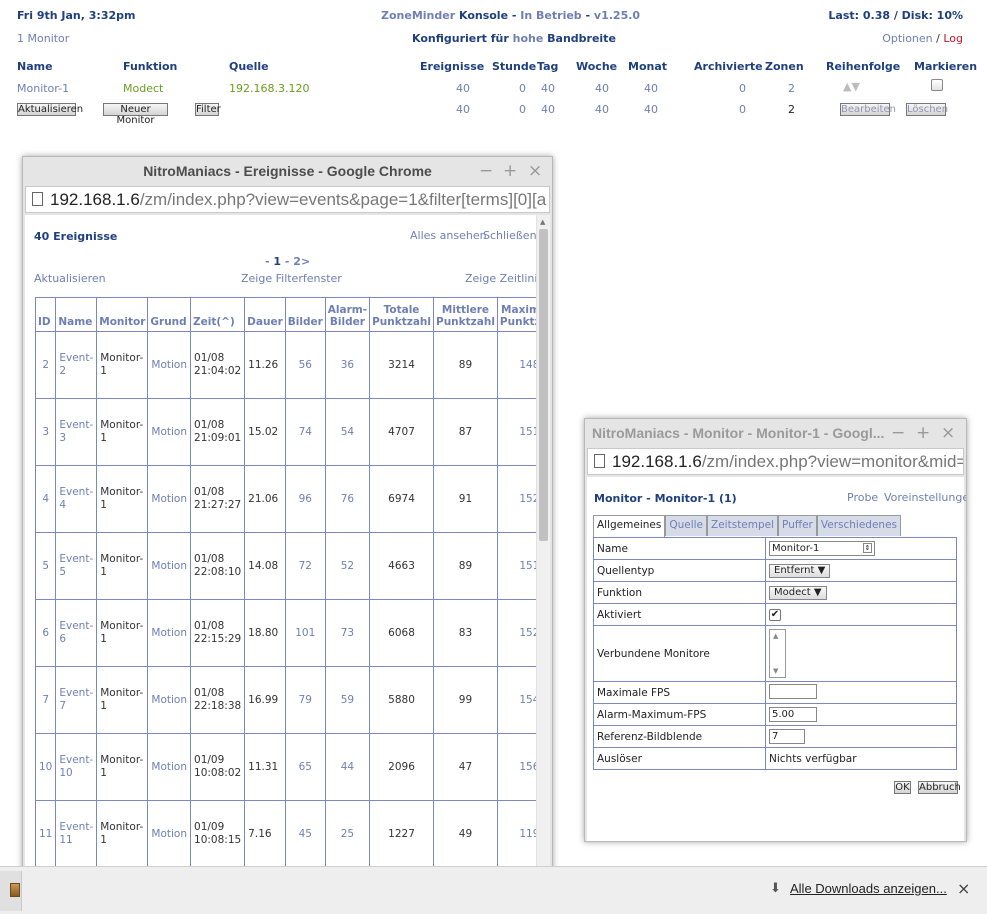 This screenshot has height=914, width=987. Describe the element at coordinates (731, 88) in the screenshot. I see `archived-count: 0` at that location.